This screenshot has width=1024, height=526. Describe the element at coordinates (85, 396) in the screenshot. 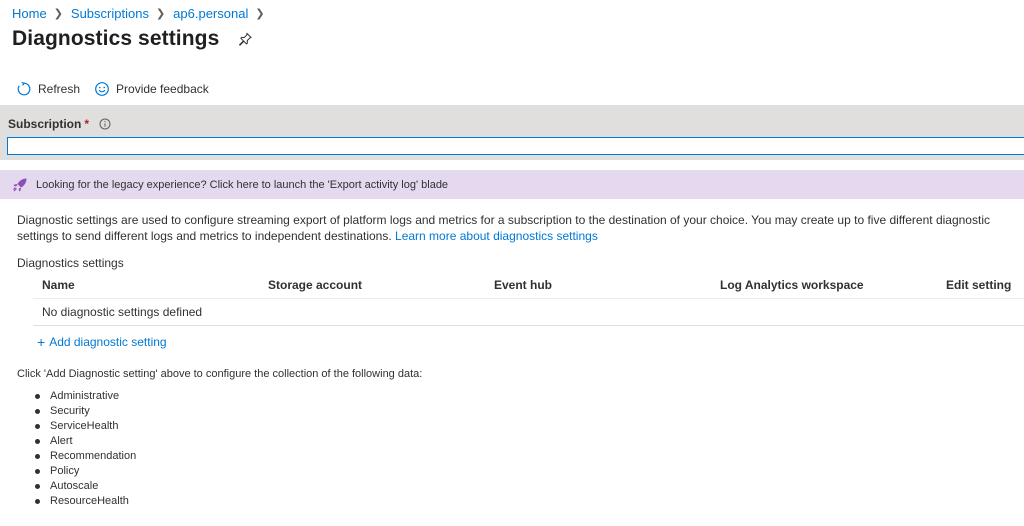

I see `list-item: Administrative` at that location.